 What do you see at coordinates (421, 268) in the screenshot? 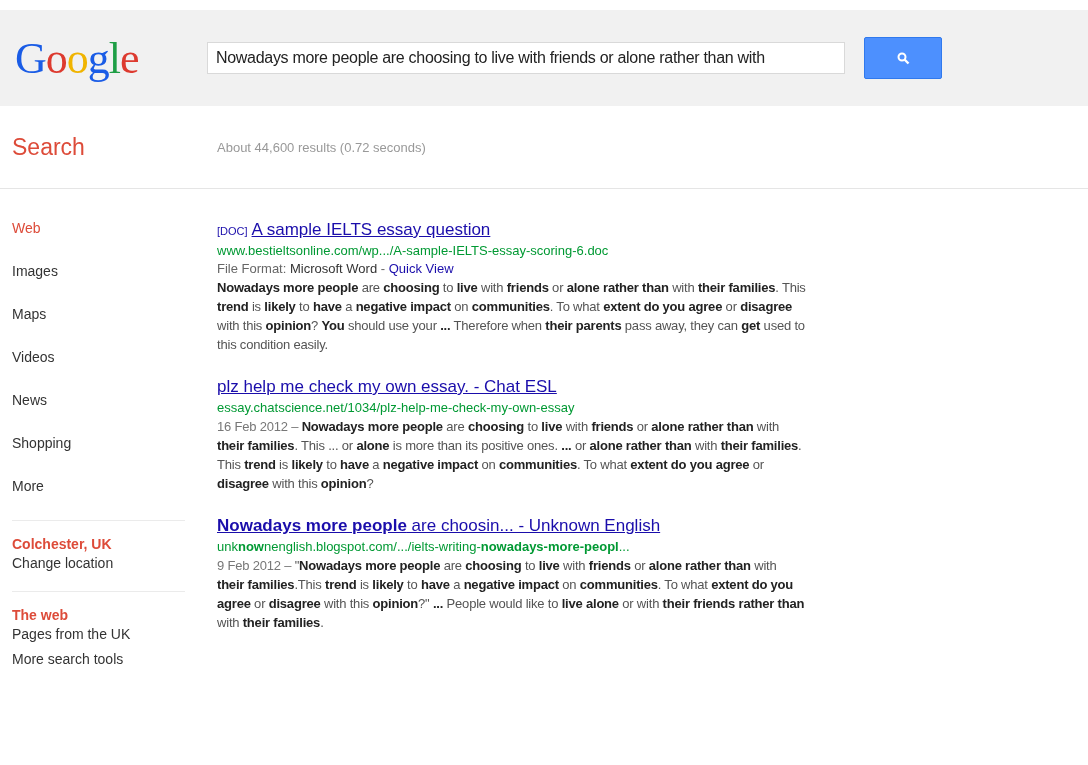
I see `quick-view-link: Quick View` at bounding box center [421, 268].